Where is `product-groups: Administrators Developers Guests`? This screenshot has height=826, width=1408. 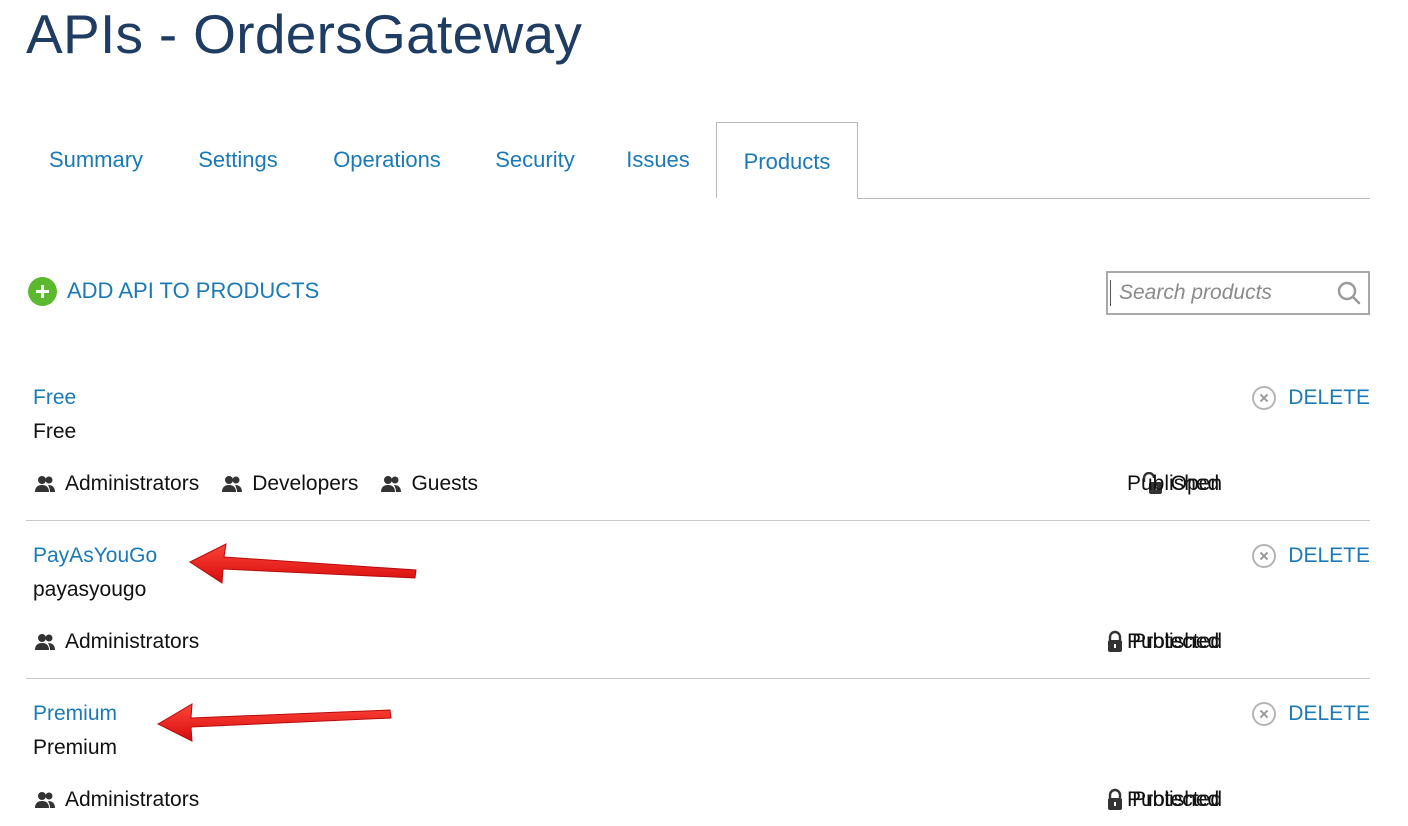
product-groups: Administrators Developers Guests is located at coordinates (267, 484).